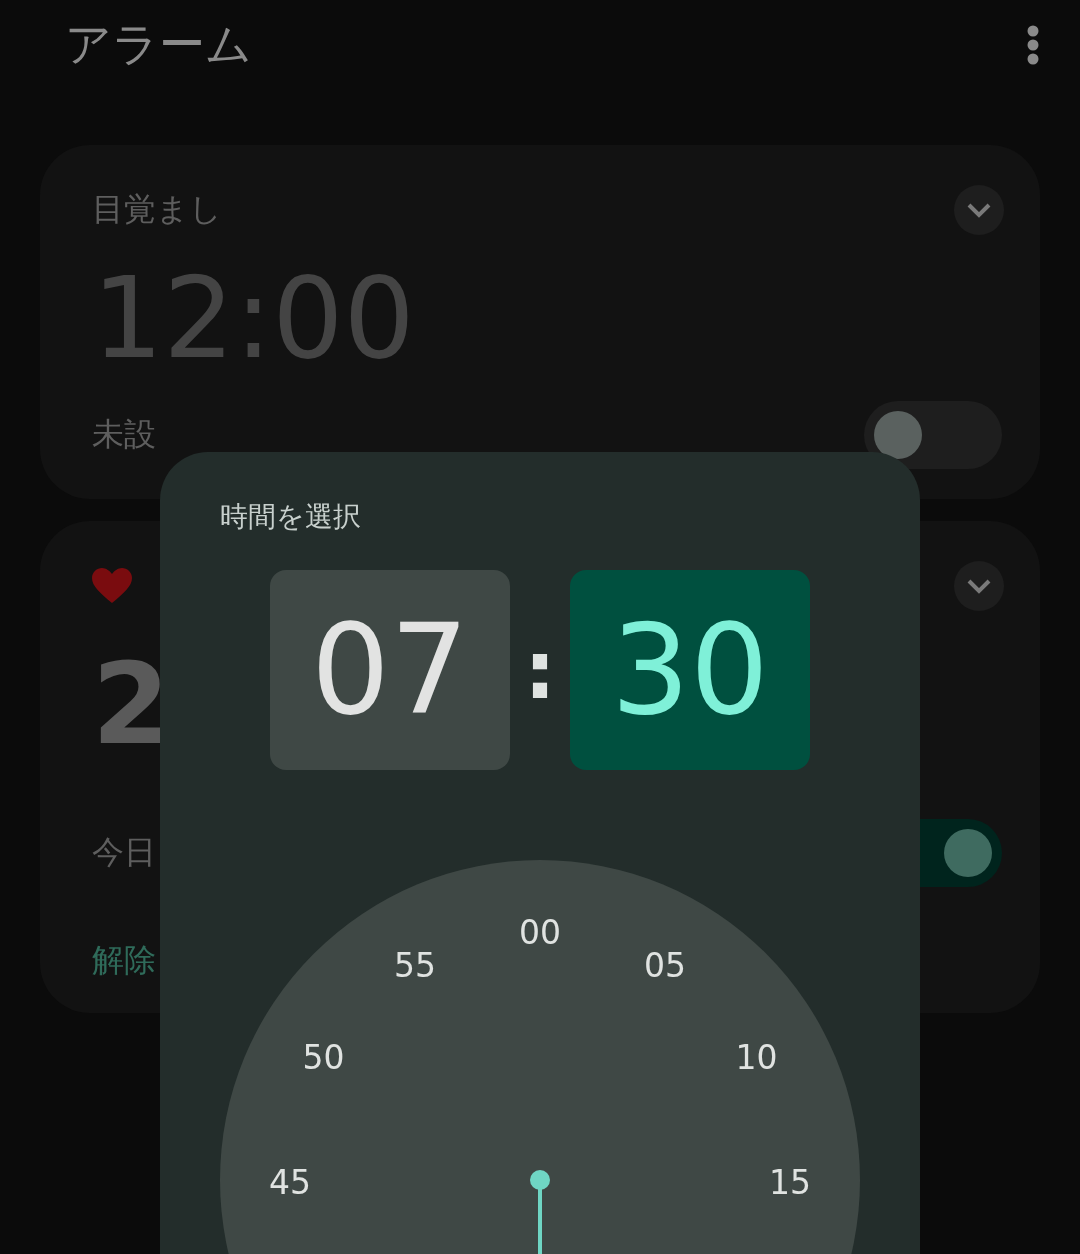  Describe the element at coordinates (112, 586) in the screenshot. I see `heart-icon` at that location.